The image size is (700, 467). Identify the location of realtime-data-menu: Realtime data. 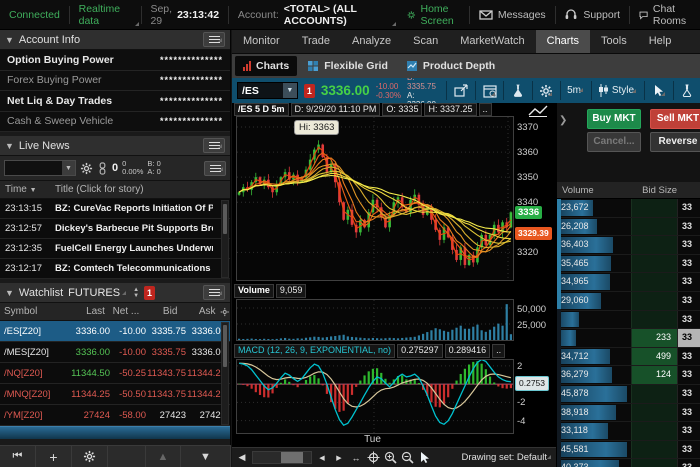
(105, 15).